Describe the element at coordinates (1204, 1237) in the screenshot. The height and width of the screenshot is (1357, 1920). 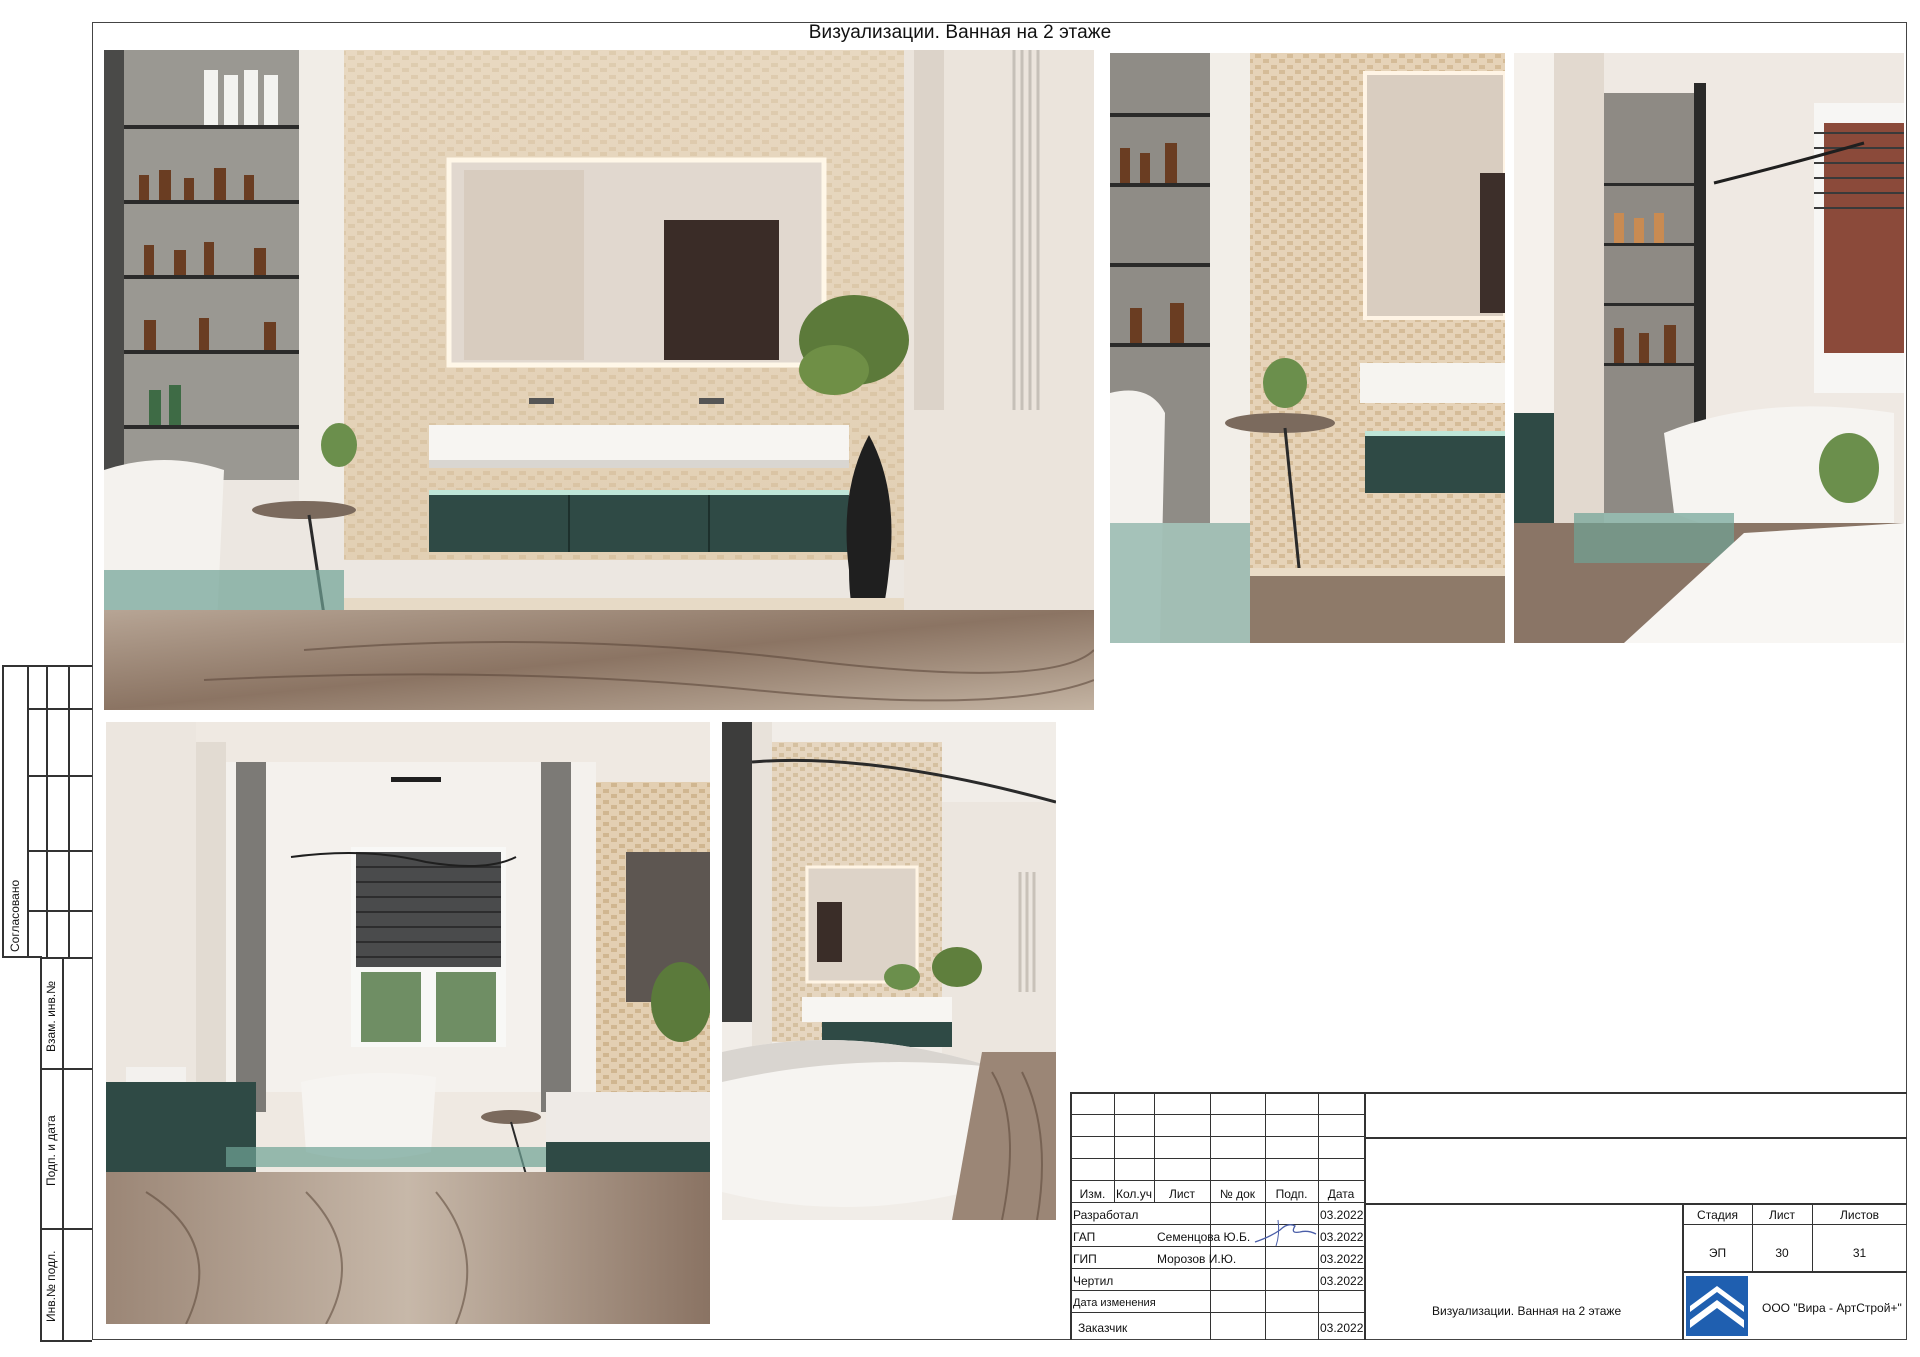
I see `tb-row-name: Семенцова Ю.Б.` at that location.